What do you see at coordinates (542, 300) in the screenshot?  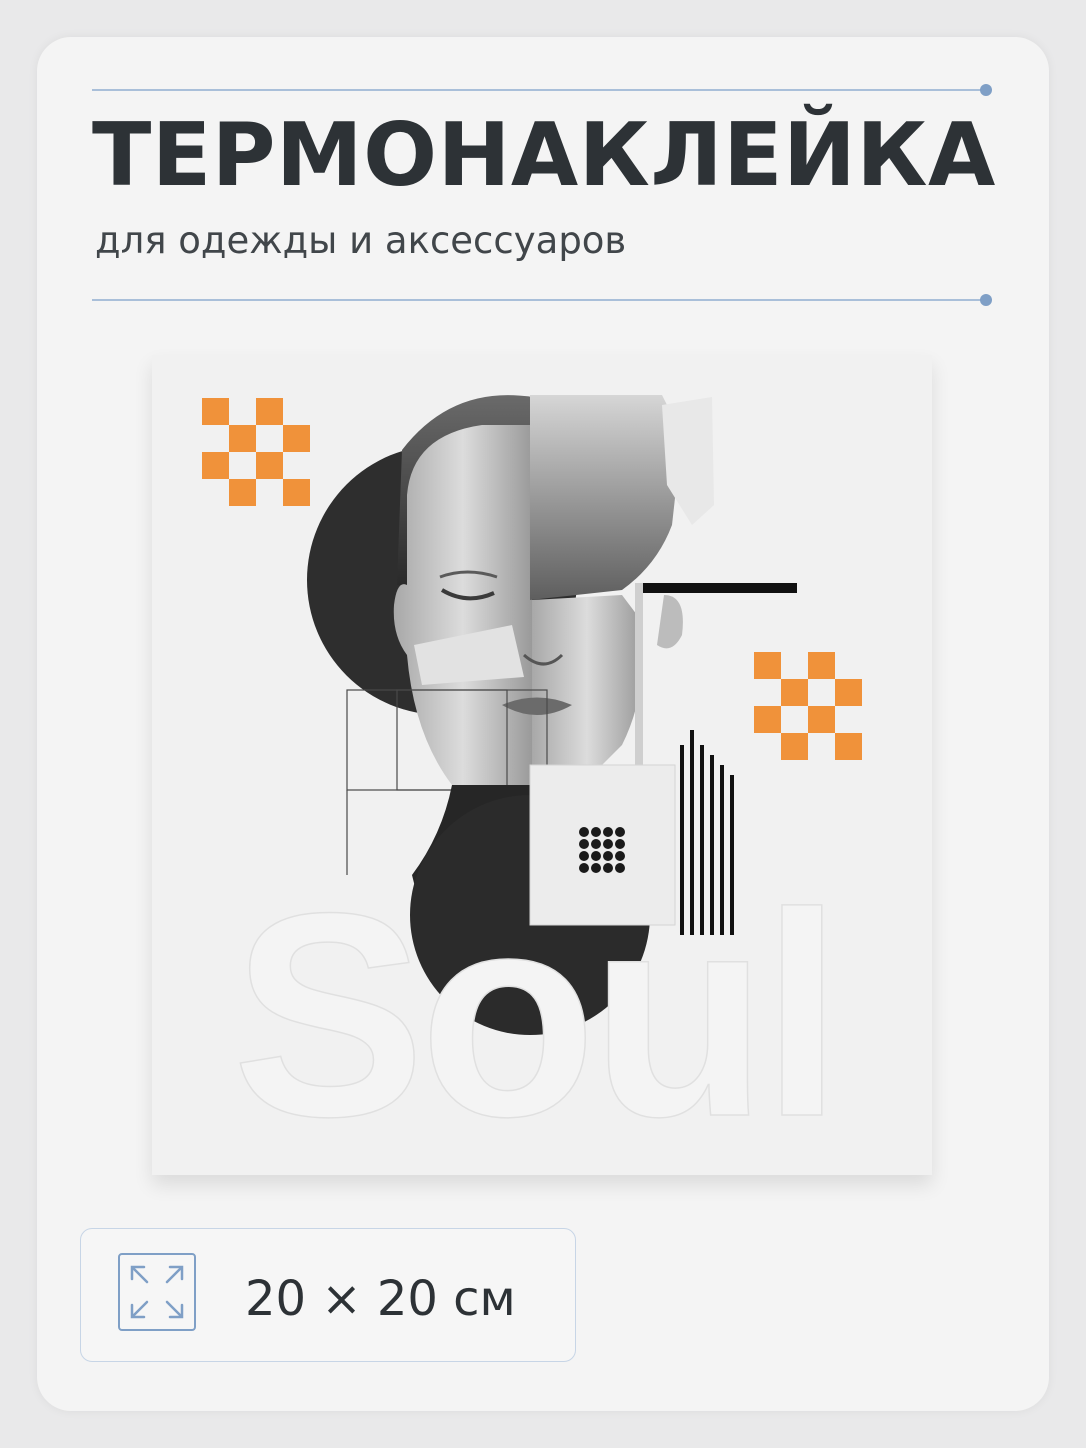 I see `bottom-divider` at bounding box center [542, 300].